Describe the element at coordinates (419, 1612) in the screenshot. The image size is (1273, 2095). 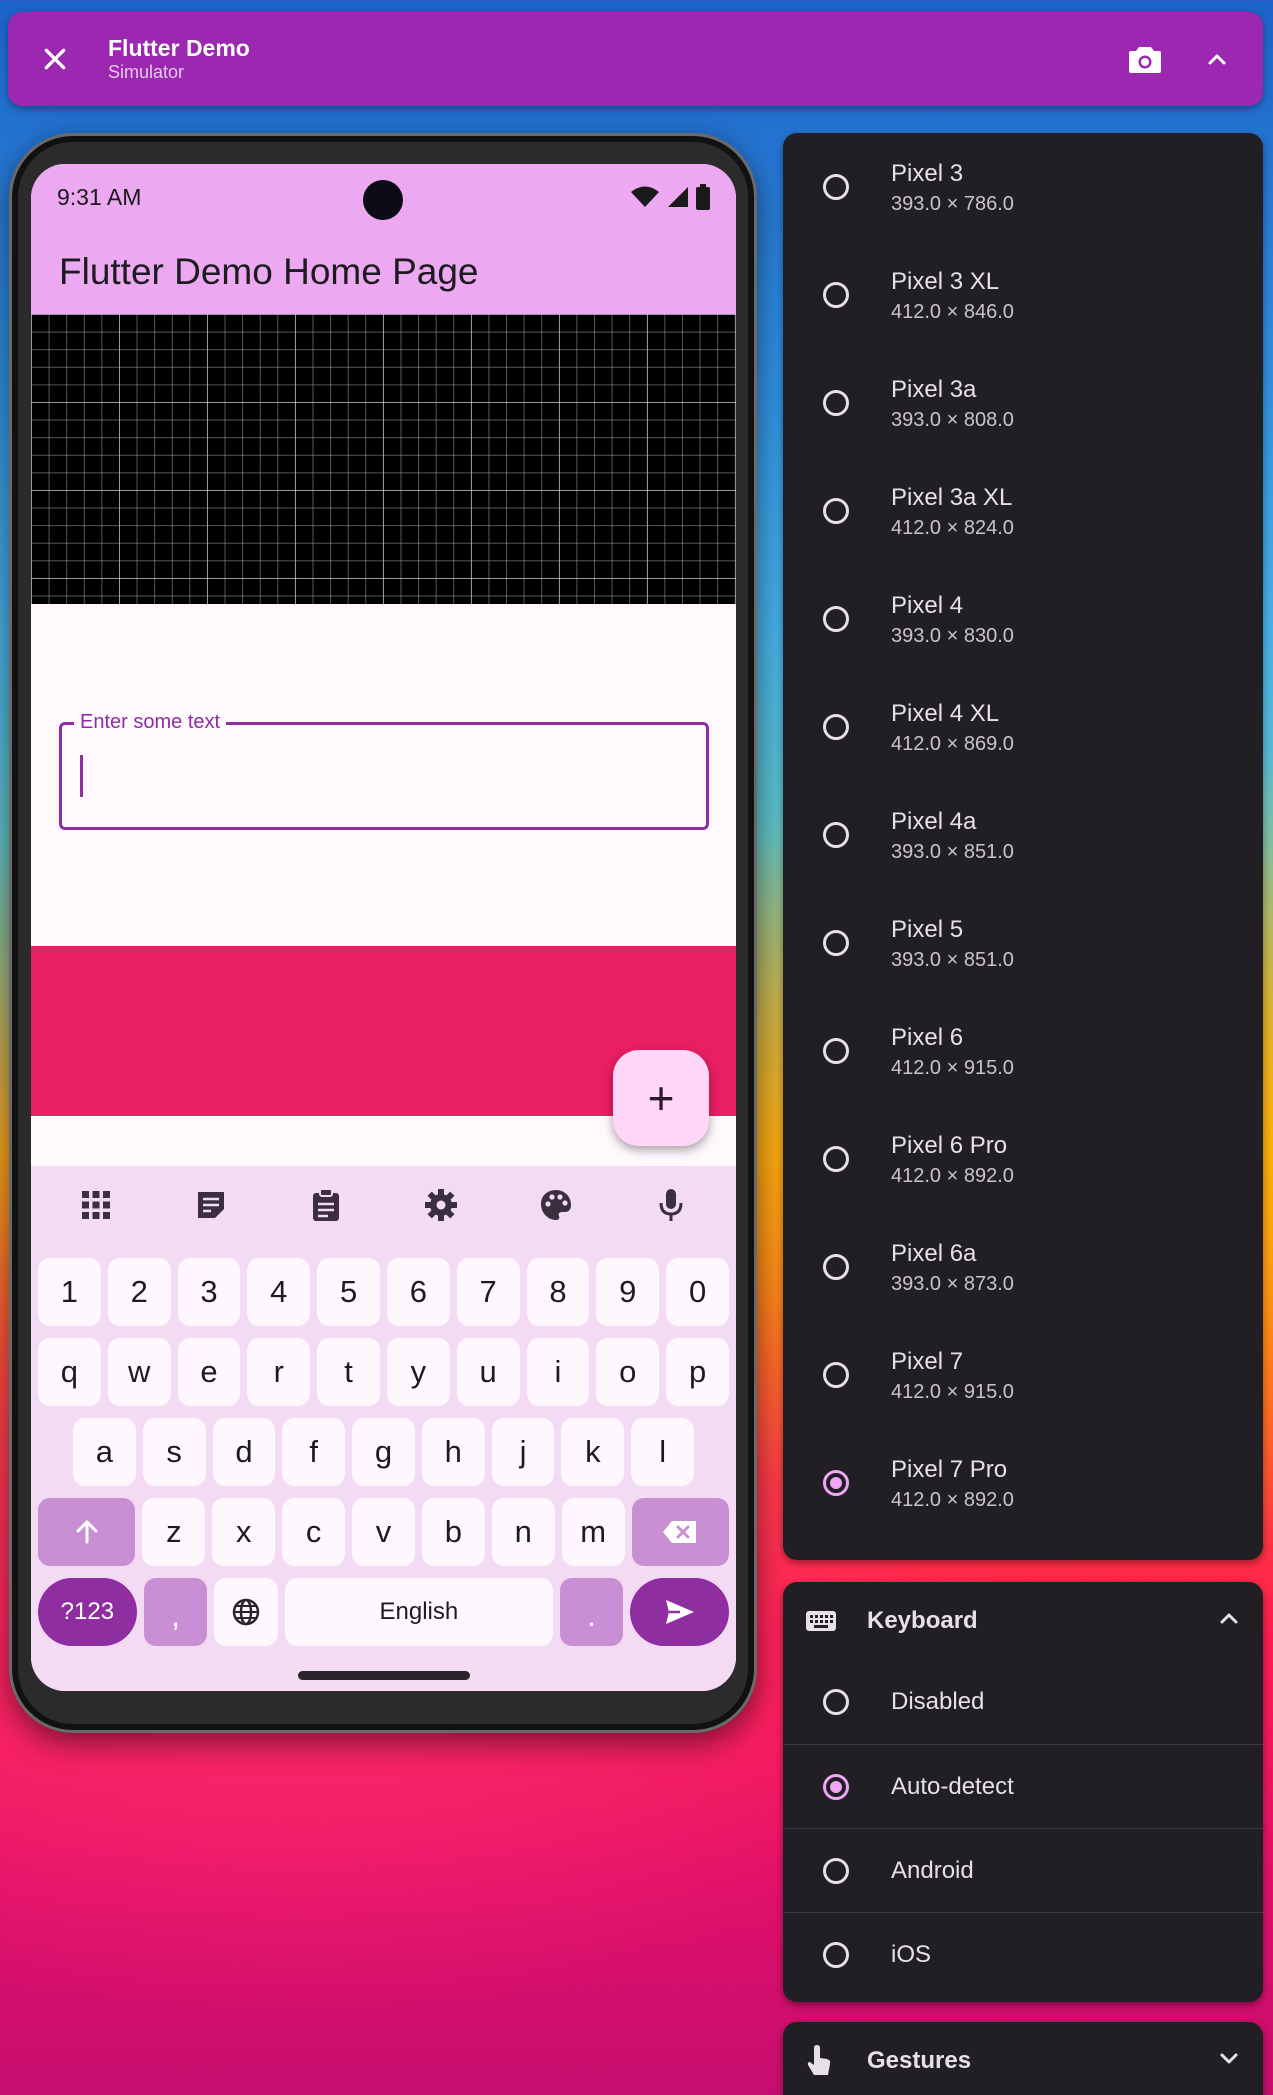
I see `space-key: English` at that location.